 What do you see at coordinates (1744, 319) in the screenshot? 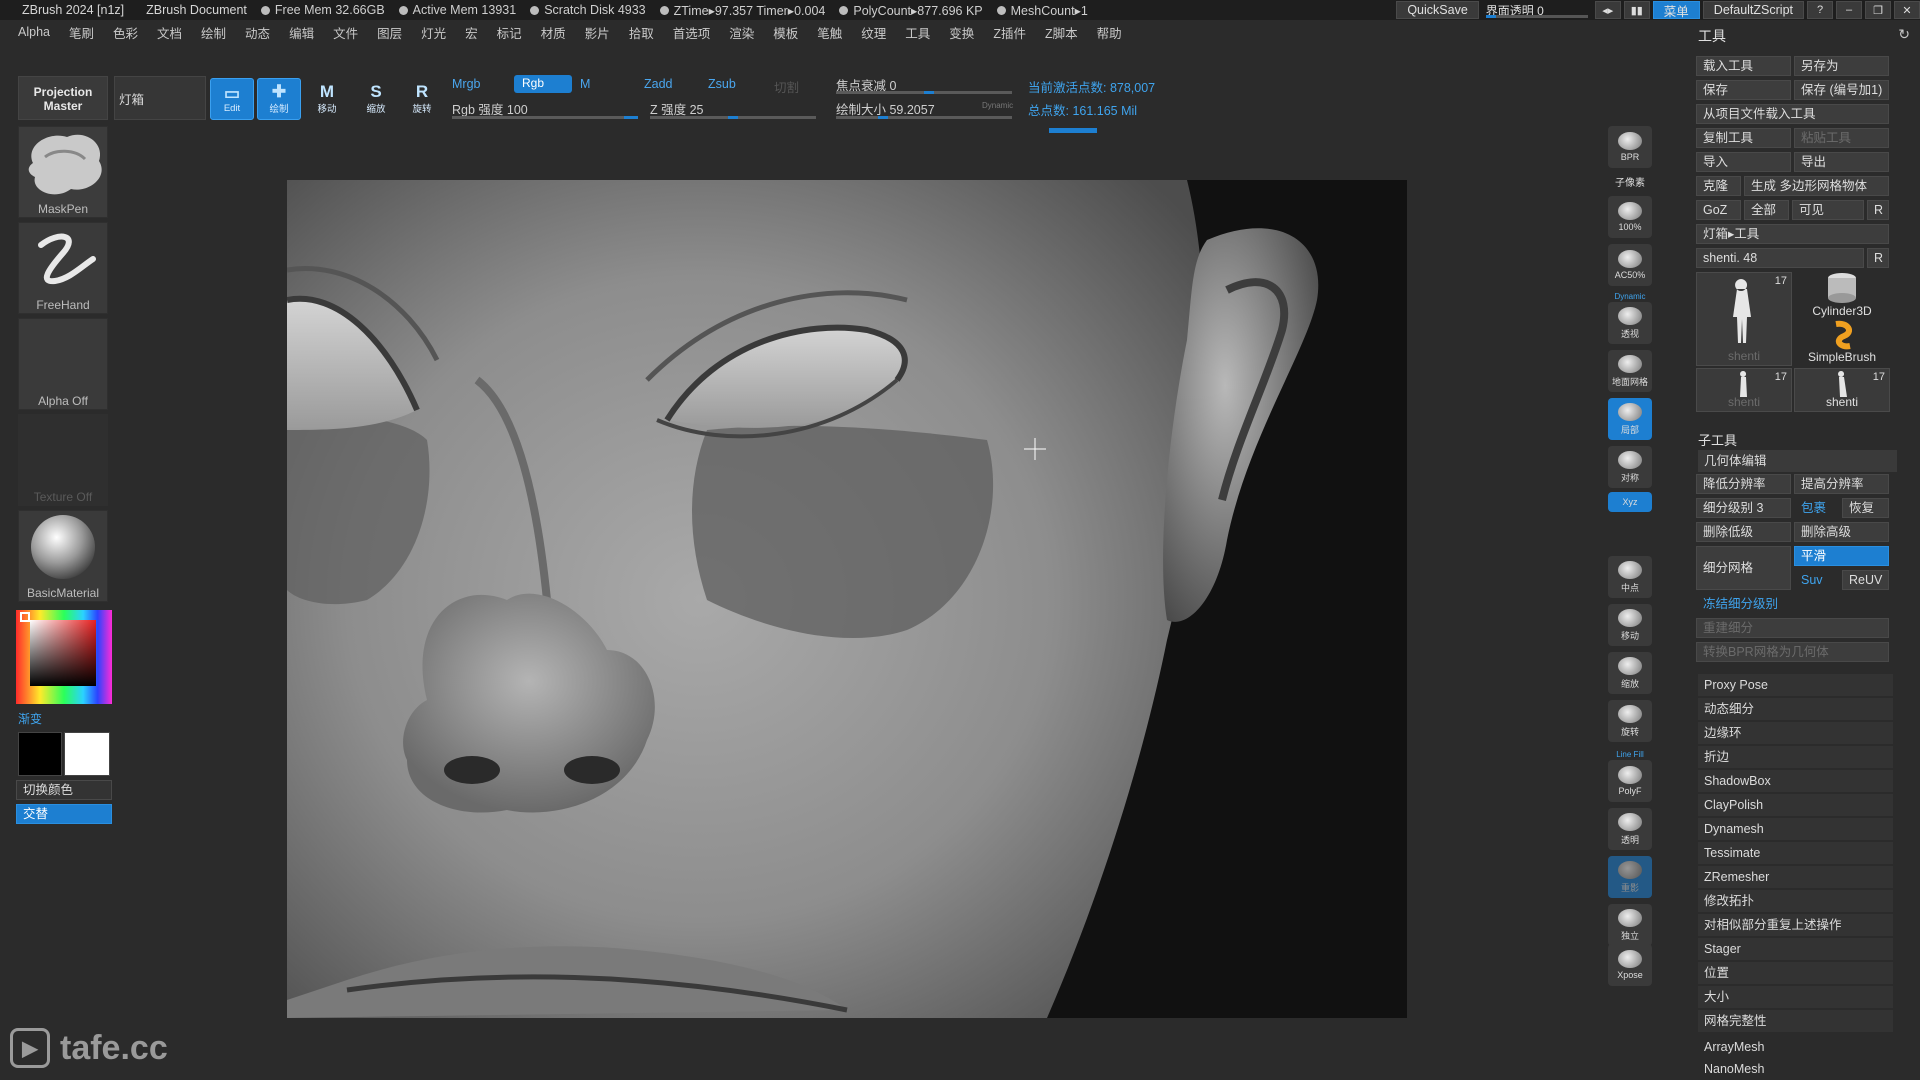
I see `tool-thumb-shenti: 17 shenti` at bounding box center [1744, 319].